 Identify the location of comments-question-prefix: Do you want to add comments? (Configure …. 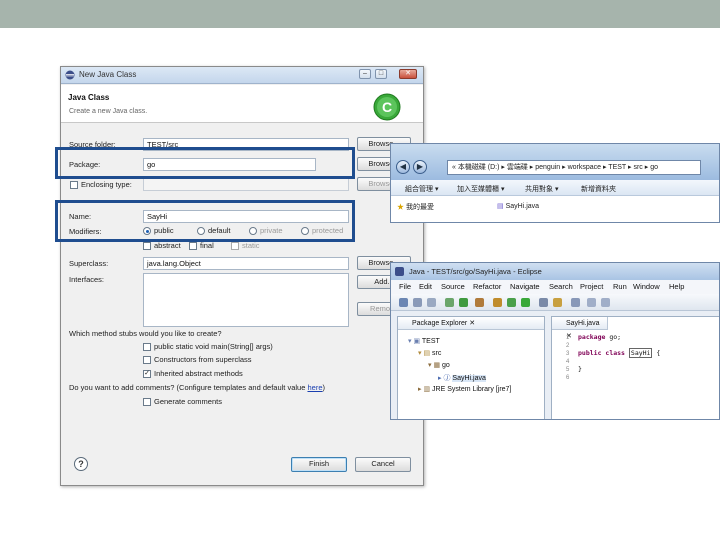
(188, 387).